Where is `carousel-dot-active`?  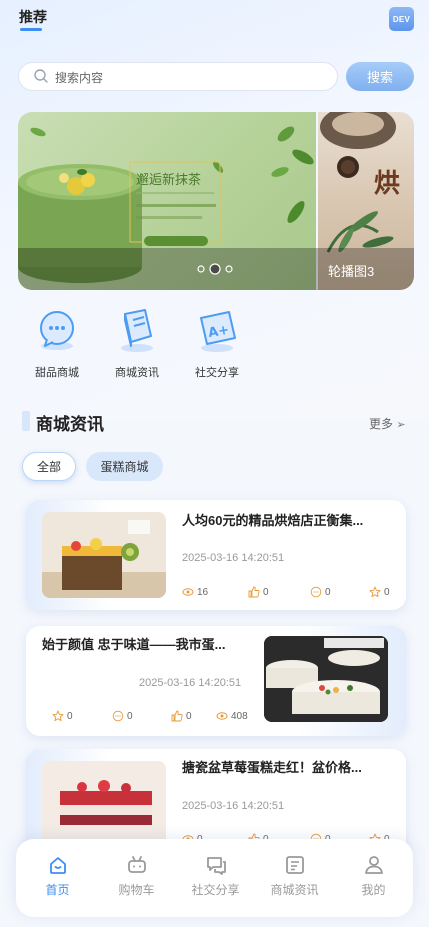
carousel-dot-active is located at coordinates (215, 269).